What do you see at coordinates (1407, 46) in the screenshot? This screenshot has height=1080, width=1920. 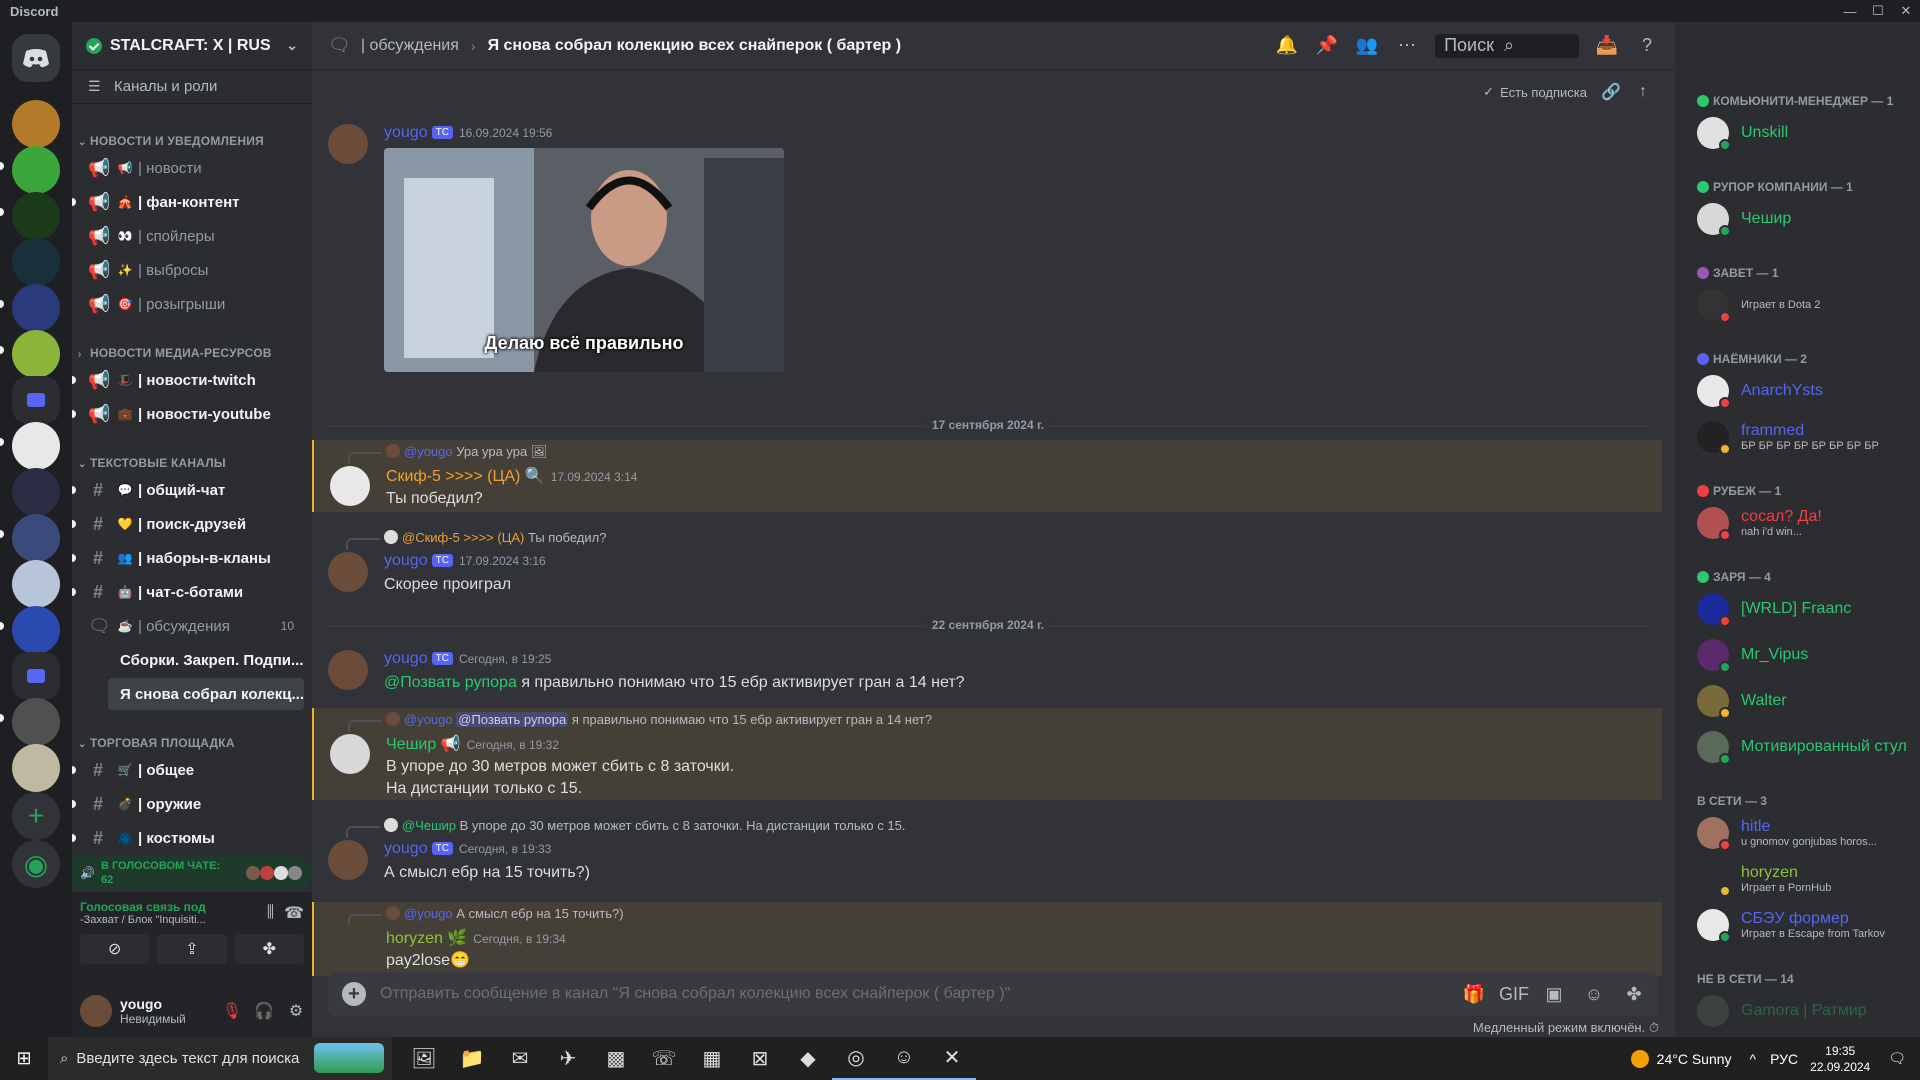 I see `more-icon: ⋯` at bounding box center [1407, 46].